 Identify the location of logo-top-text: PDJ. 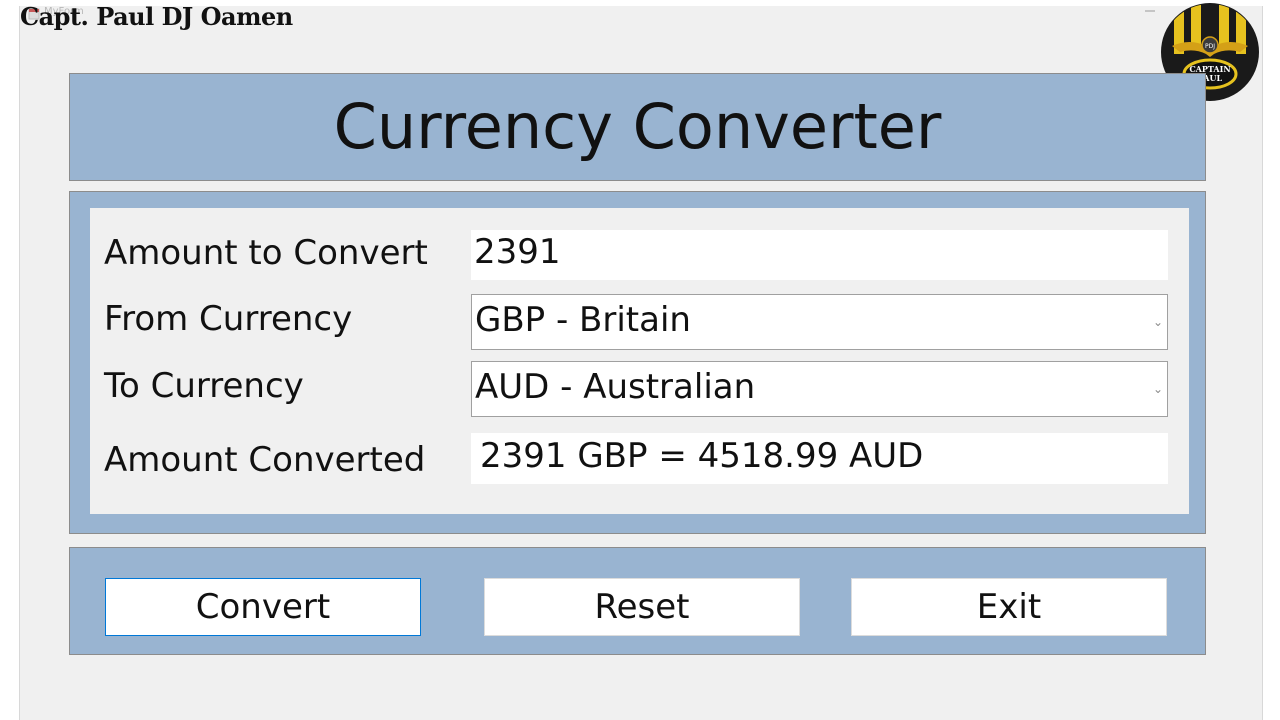
(1210, 46).